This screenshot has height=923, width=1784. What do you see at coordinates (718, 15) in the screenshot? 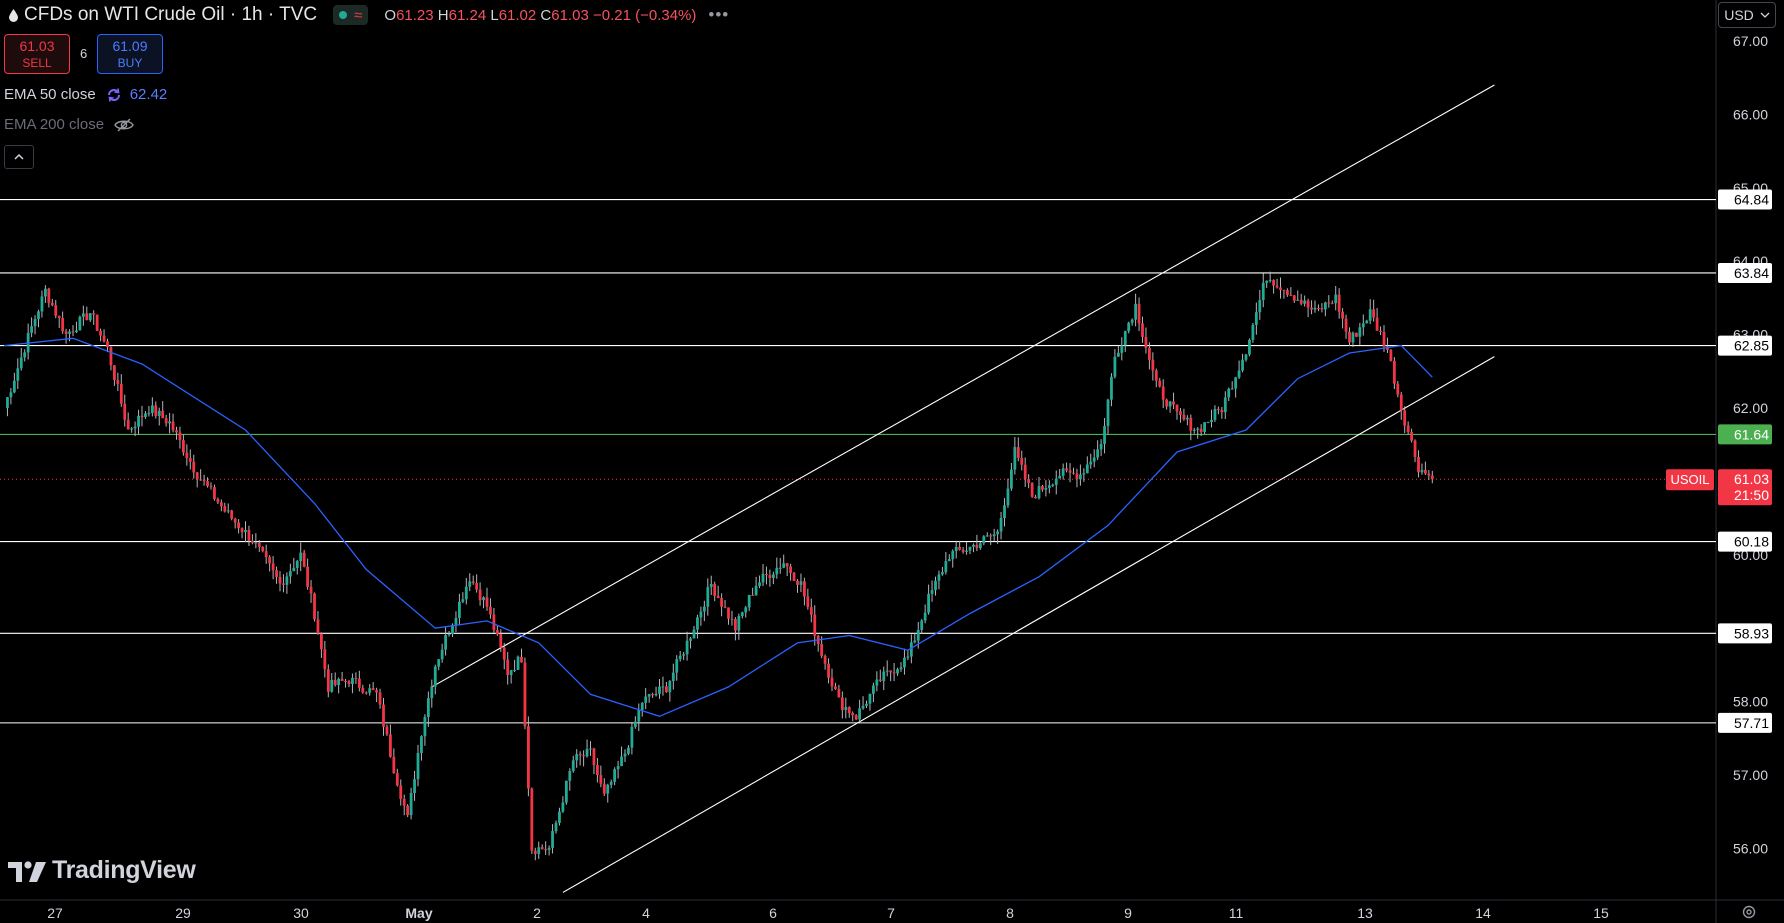
I see `more-options-icon: •••` at bounding box center [718, 15].